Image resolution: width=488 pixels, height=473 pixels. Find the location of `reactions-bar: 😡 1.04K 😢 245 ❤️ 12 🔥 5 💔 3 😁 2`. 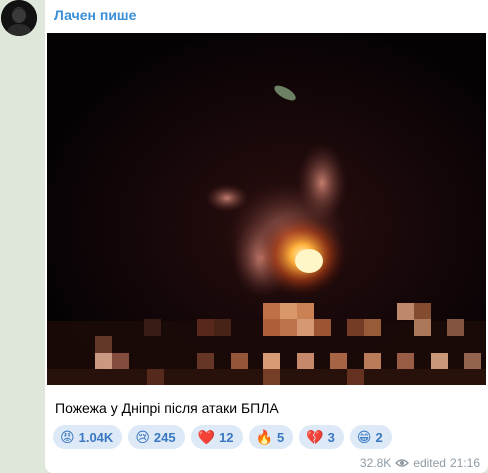

reactions-bar: 😡 1.04K 😢 245 ❤️ 12 🔥 5 💔 3 😁 2 is located at coordinates (222, 437).